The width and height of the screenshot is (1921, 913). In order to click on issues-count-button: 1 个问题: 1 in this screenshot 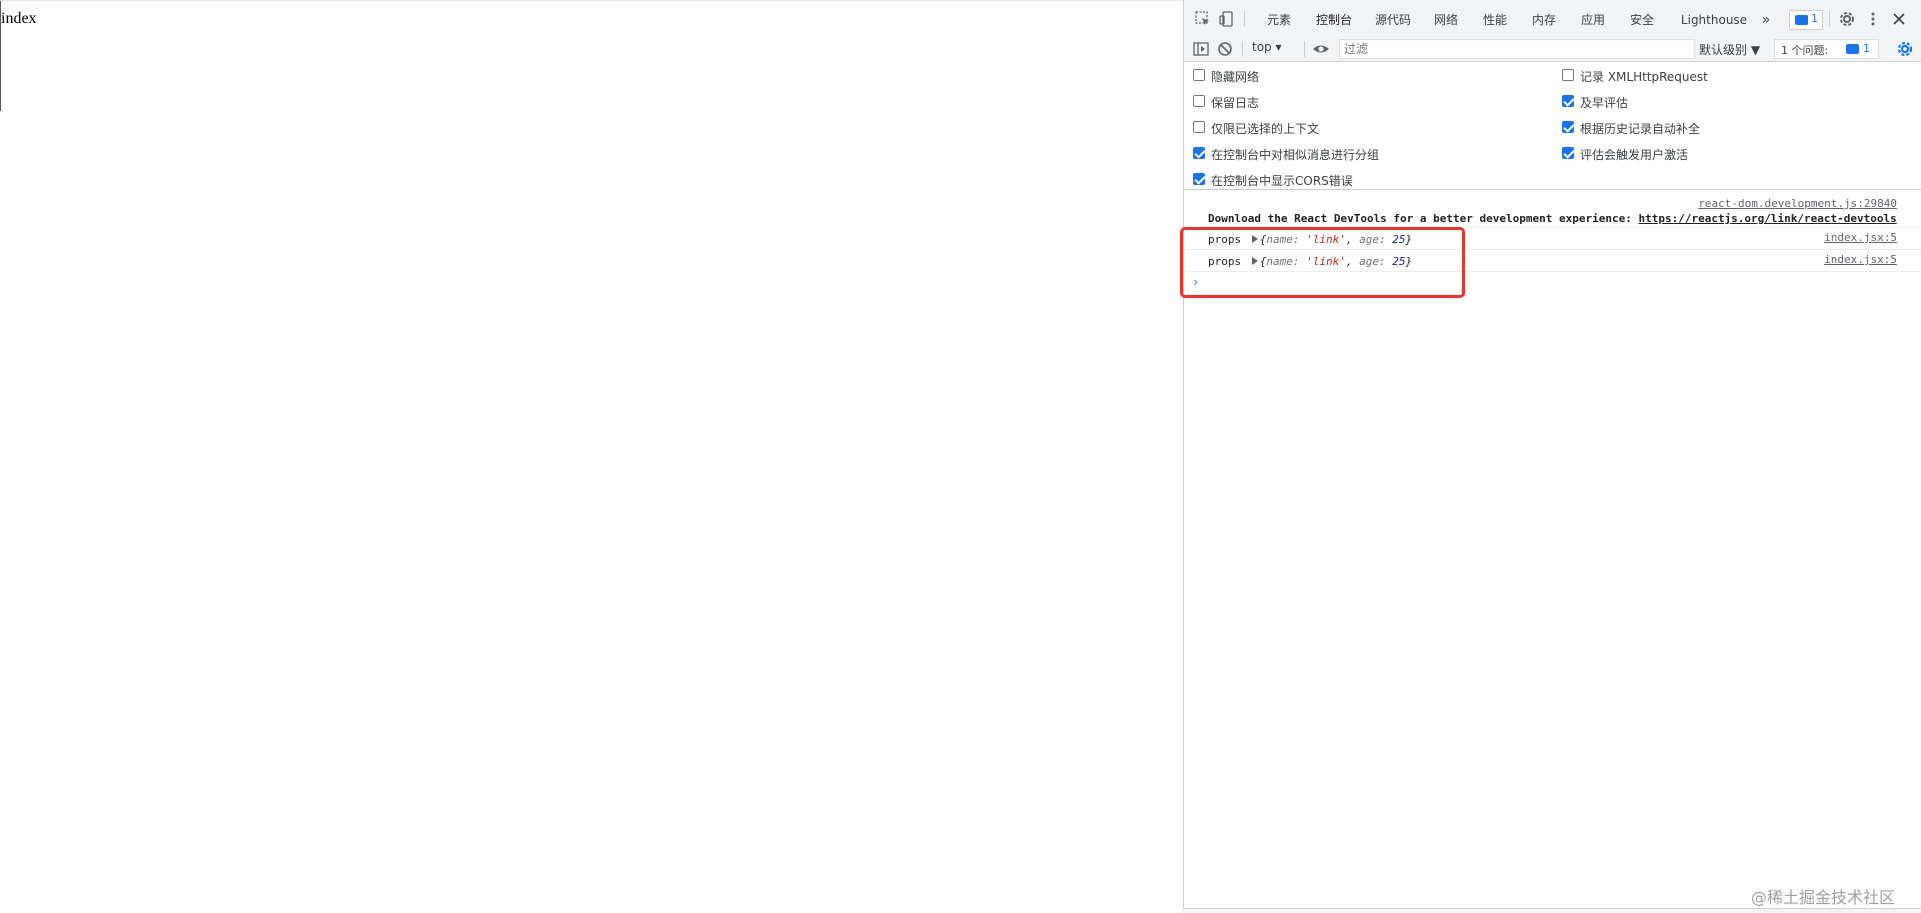, I will do `click(1826, 49)`.